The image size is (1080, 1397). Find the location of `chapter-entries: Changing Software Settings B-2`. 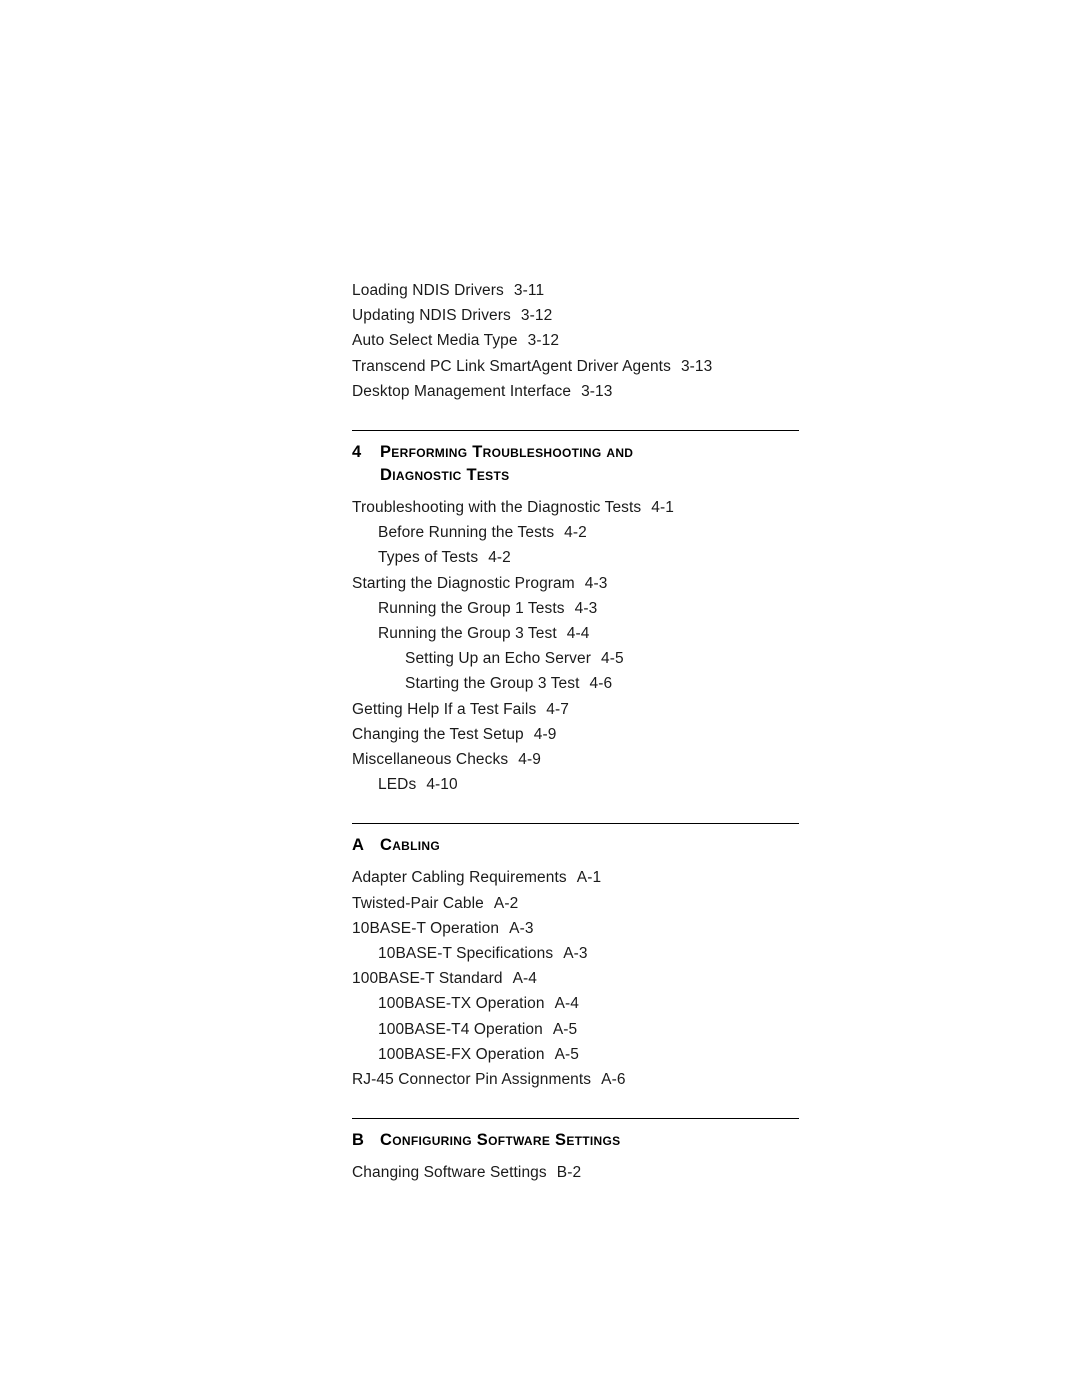

chapter-entries: Changing Software Settings B-2 is located at coordinates (592, 1172).